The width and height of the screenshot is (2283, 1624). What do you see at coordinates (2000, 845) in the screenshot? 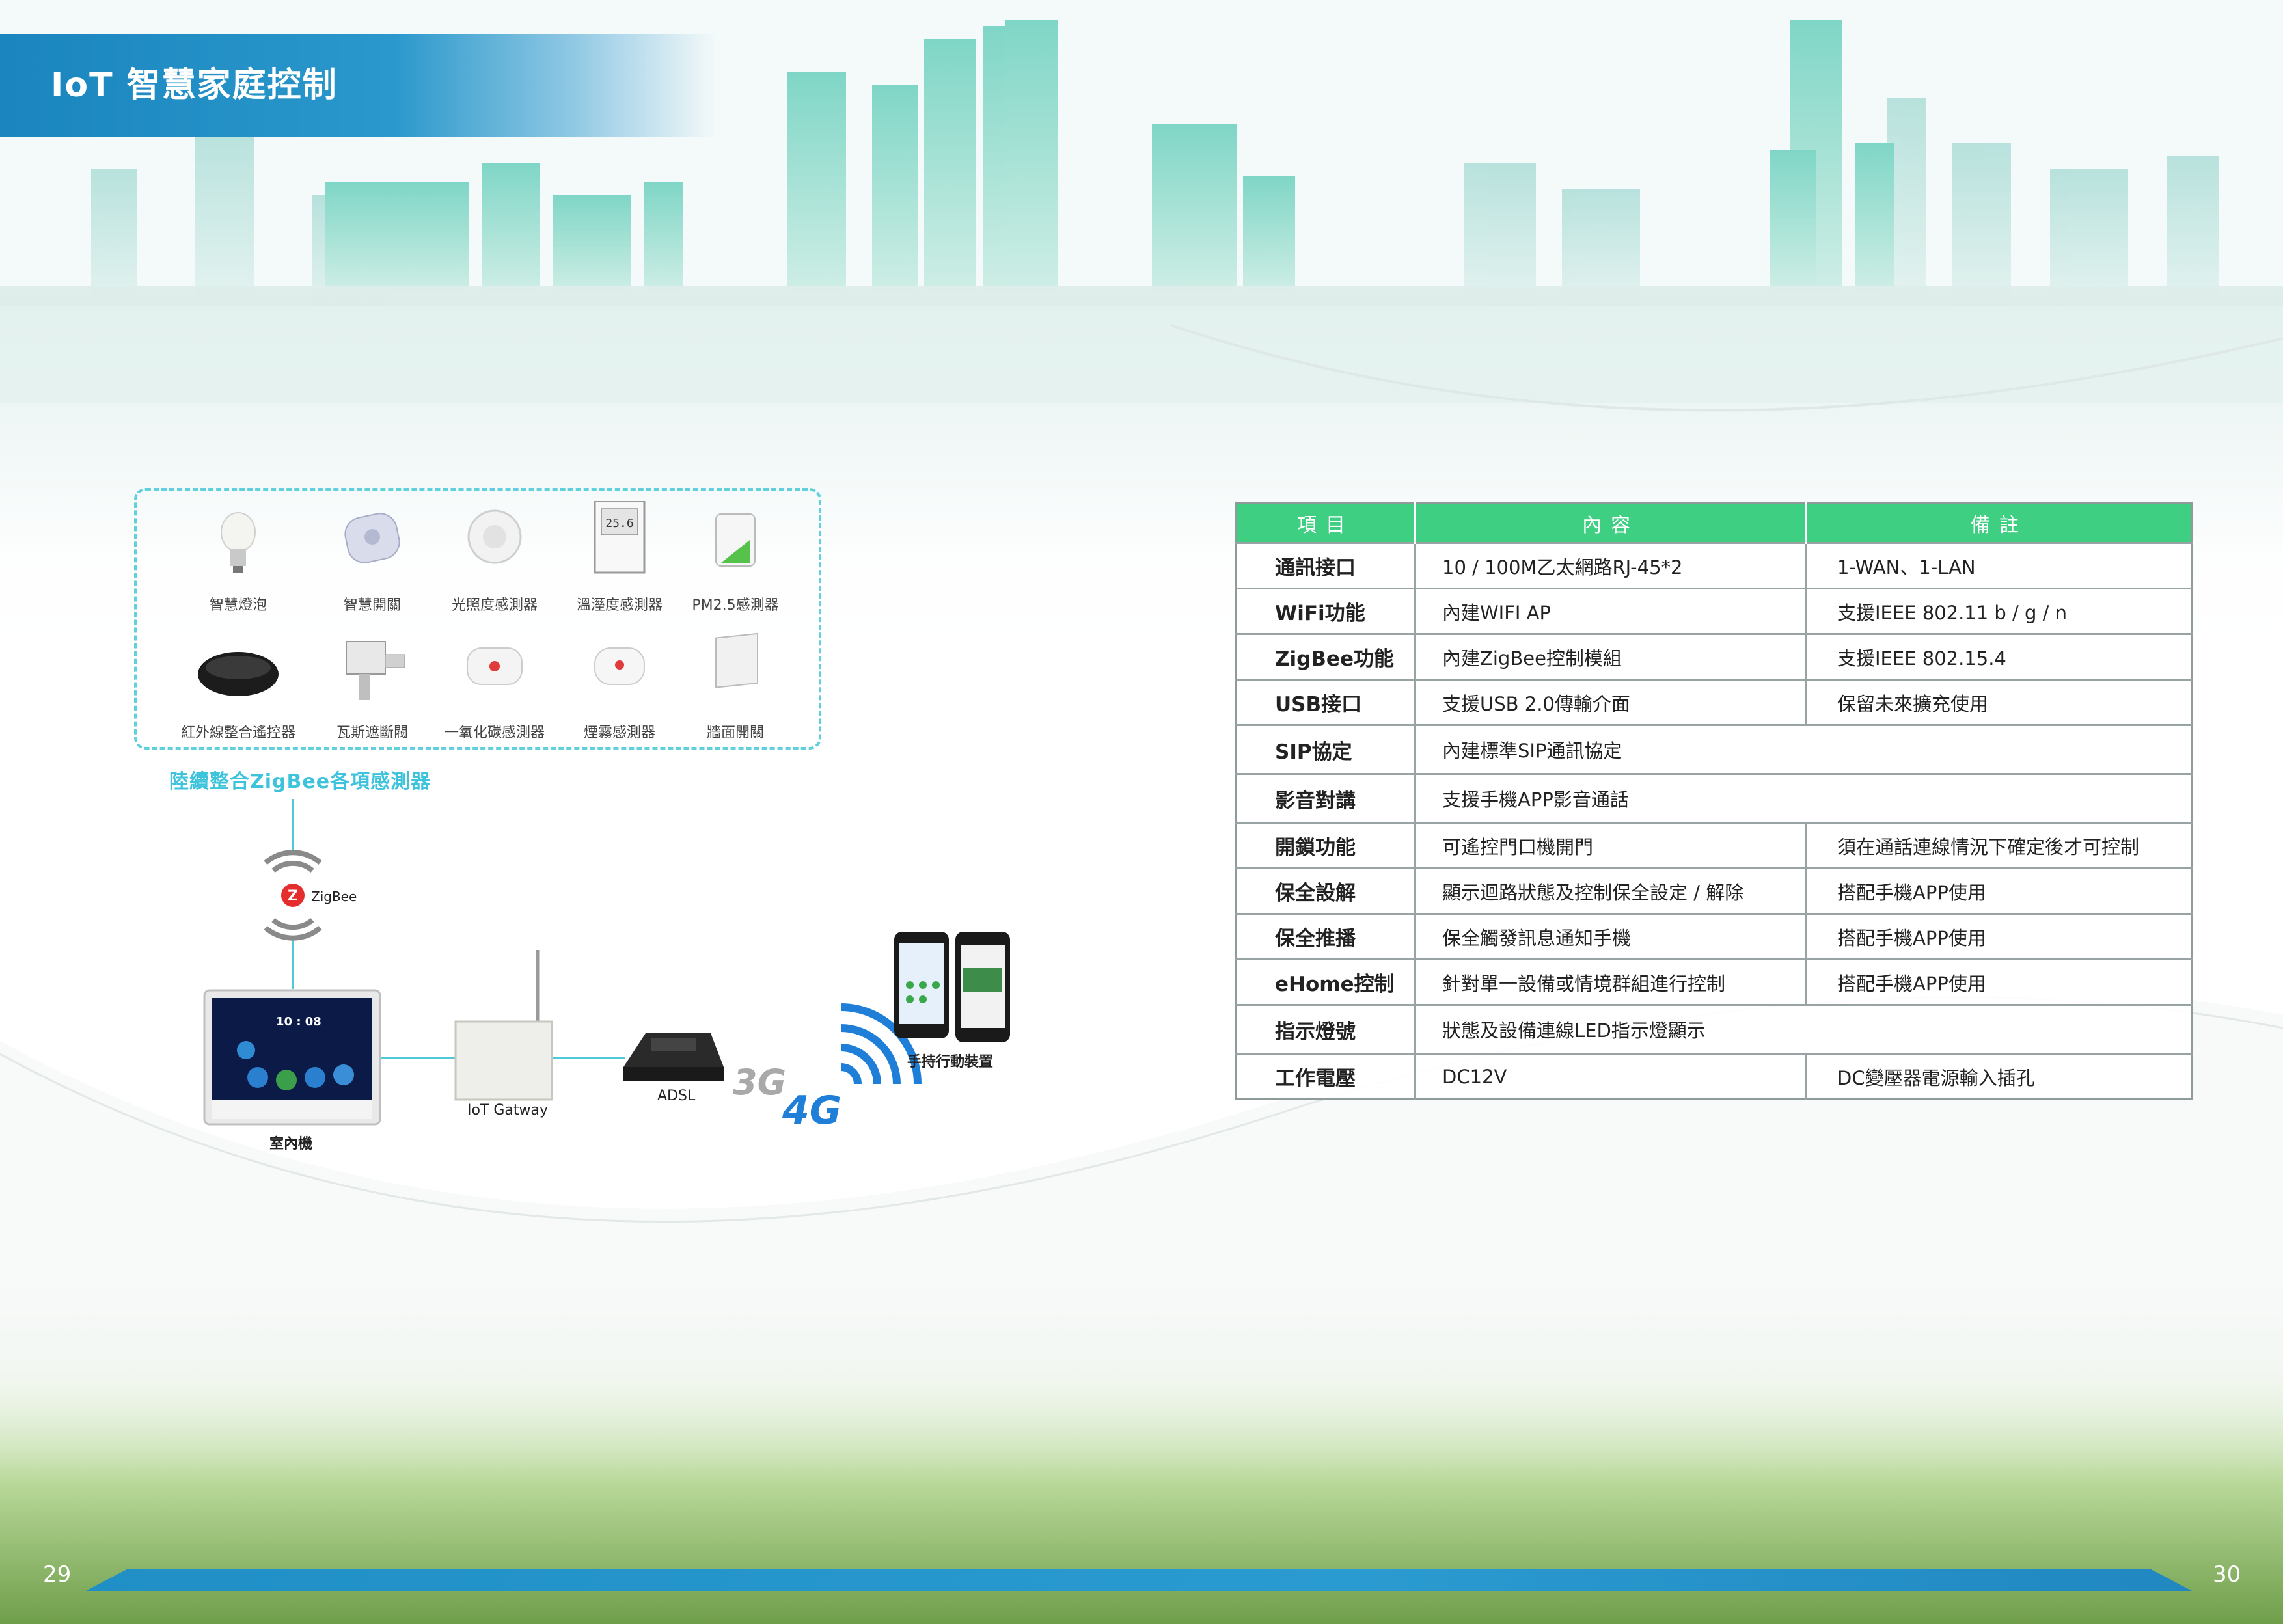
I see `row-note: 須在通話連線情況下確定後才可控制` at bounding box center [2000, 845].